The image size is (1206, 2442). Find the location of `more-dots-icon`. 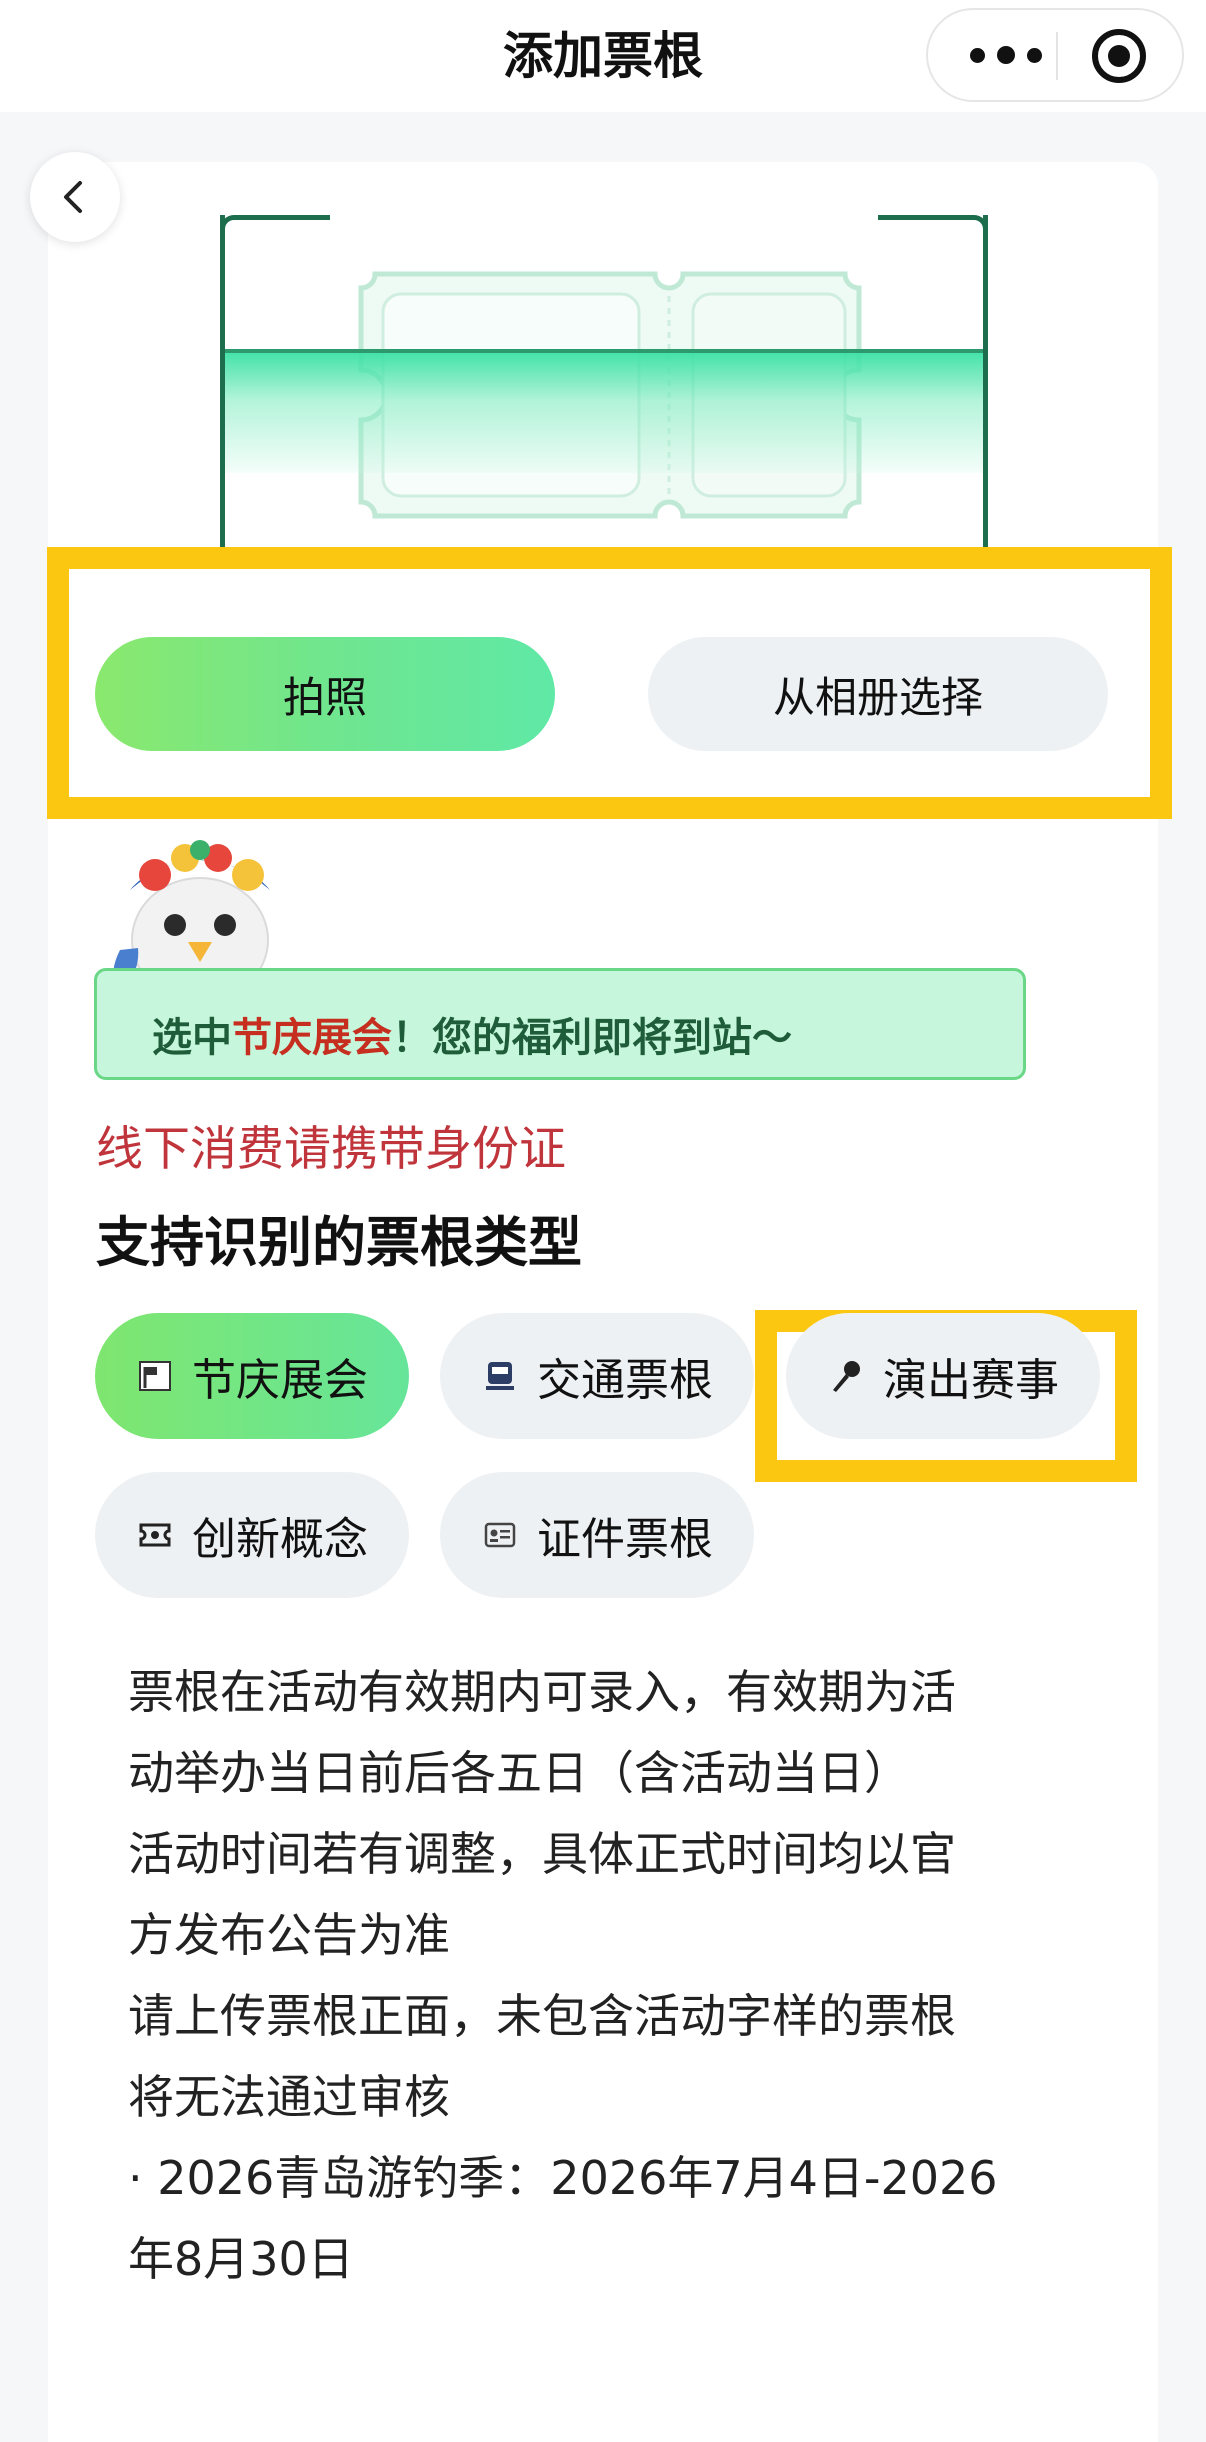

more-dots-icon is located at coordinates (1006, 55).